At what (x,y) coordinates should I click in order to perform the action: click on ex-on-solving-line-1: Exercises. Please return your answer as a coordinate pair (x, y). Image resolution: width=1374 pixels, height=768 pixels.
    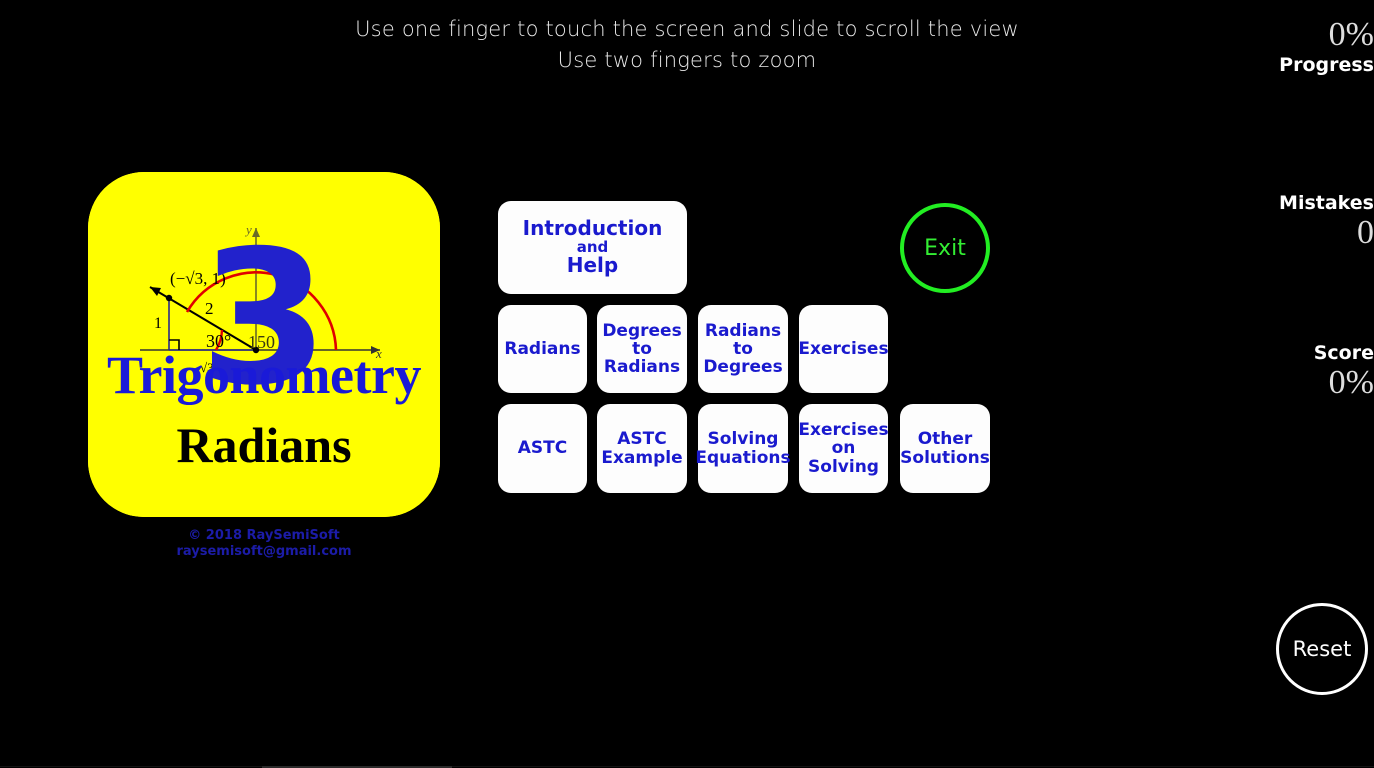
    Looking at the image, I should click on (843, 430).